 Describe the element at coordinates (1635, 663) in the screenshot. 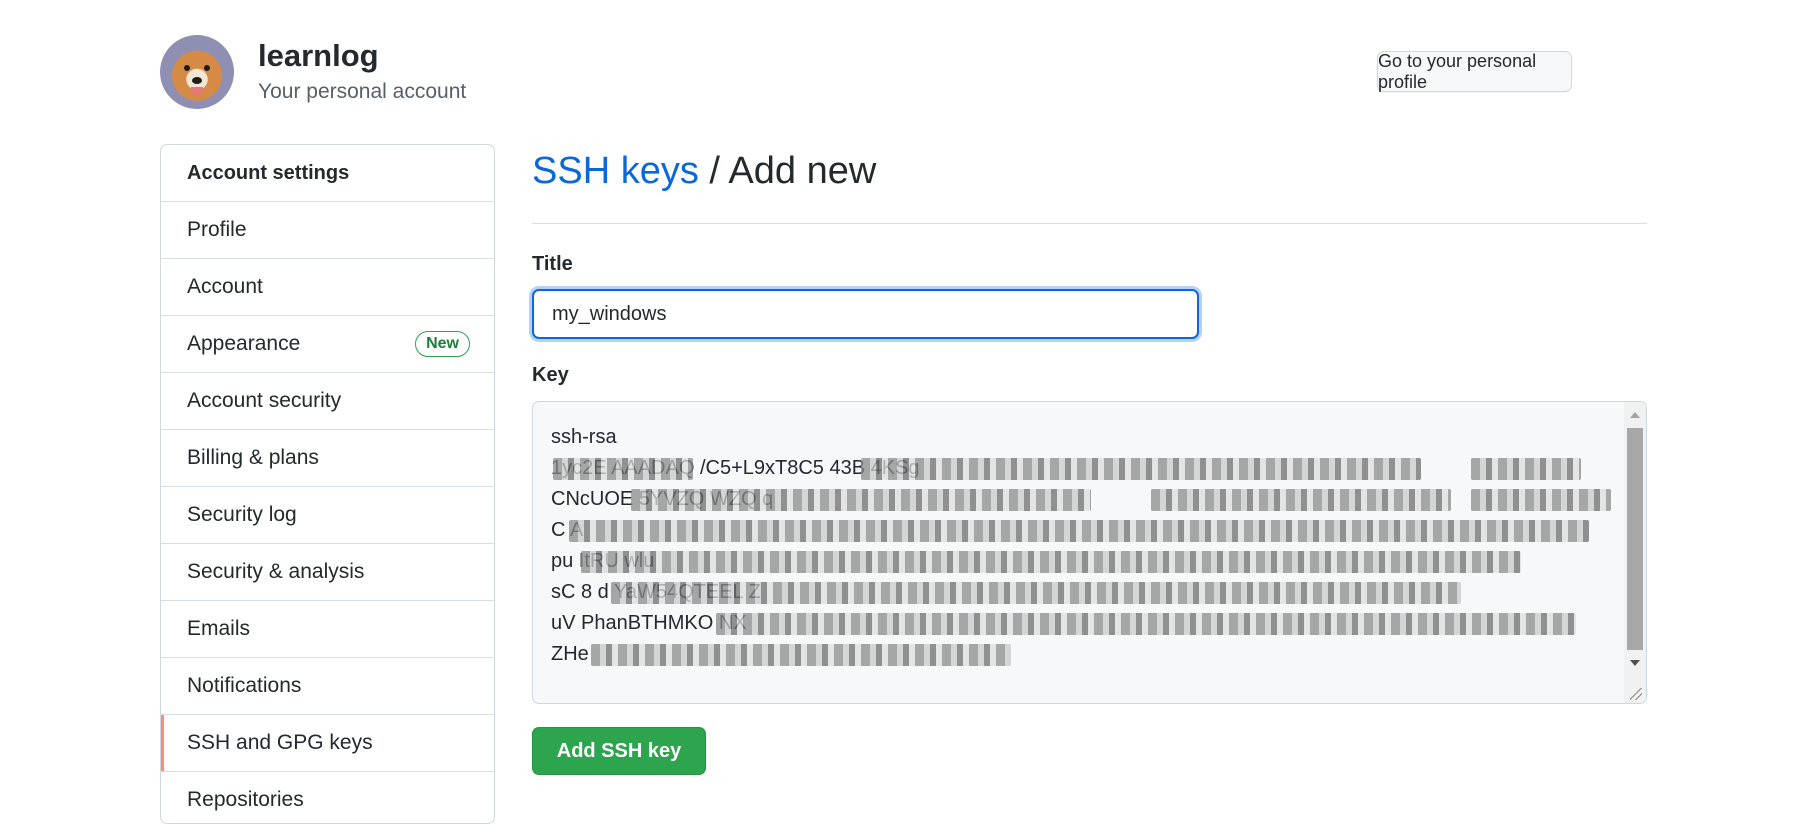

I see `scroll-down-icon` at that location.